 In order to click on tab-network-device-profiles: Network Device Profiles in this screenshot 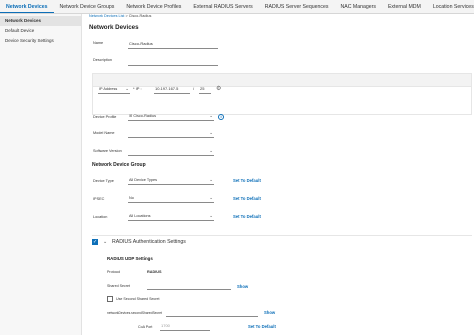, I will do `click(153, 6)`.